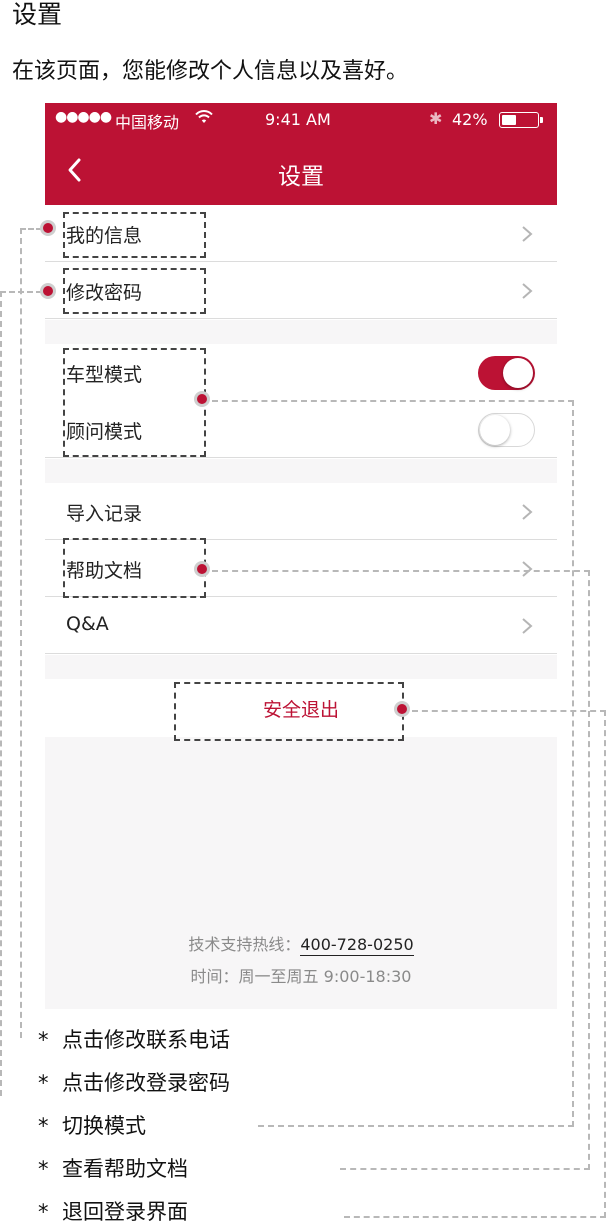  Describe the element at coordinates (37, 14) in the screenshot. I see `page-title: 设置` at that location.